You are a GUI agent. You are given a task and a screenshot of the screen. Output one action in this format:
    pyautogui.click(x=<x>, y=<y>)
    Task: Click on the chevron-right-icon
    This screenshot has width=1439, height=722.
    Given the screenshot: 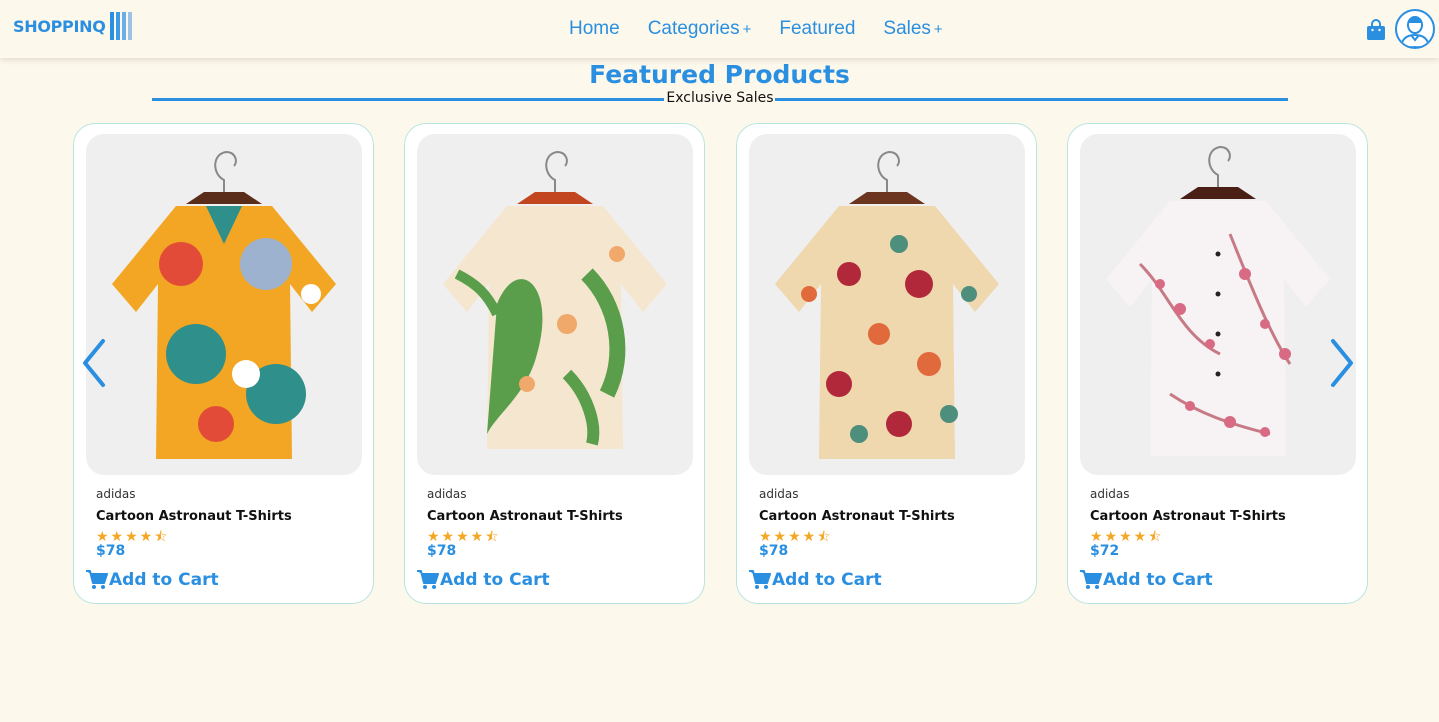 What is the action you would take?
    pyautogui.click(x=1342, y=363)
    